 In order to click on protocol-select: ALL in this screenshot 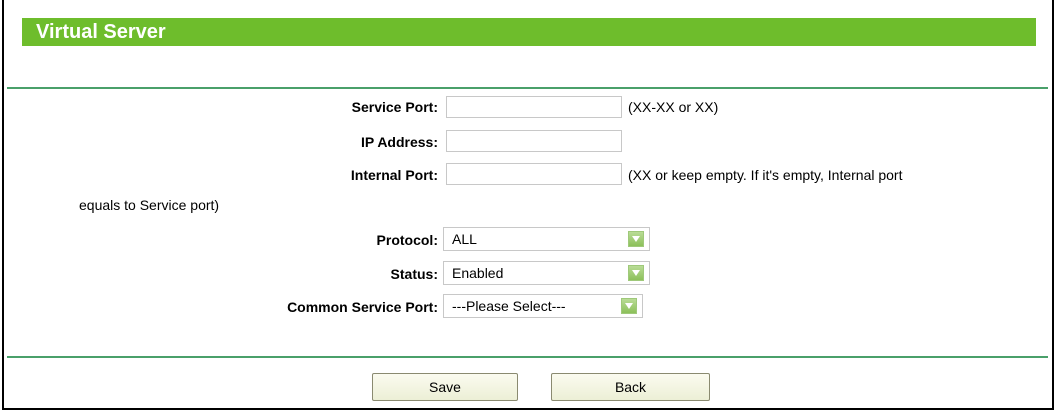, I will do `click(546, 239)`.